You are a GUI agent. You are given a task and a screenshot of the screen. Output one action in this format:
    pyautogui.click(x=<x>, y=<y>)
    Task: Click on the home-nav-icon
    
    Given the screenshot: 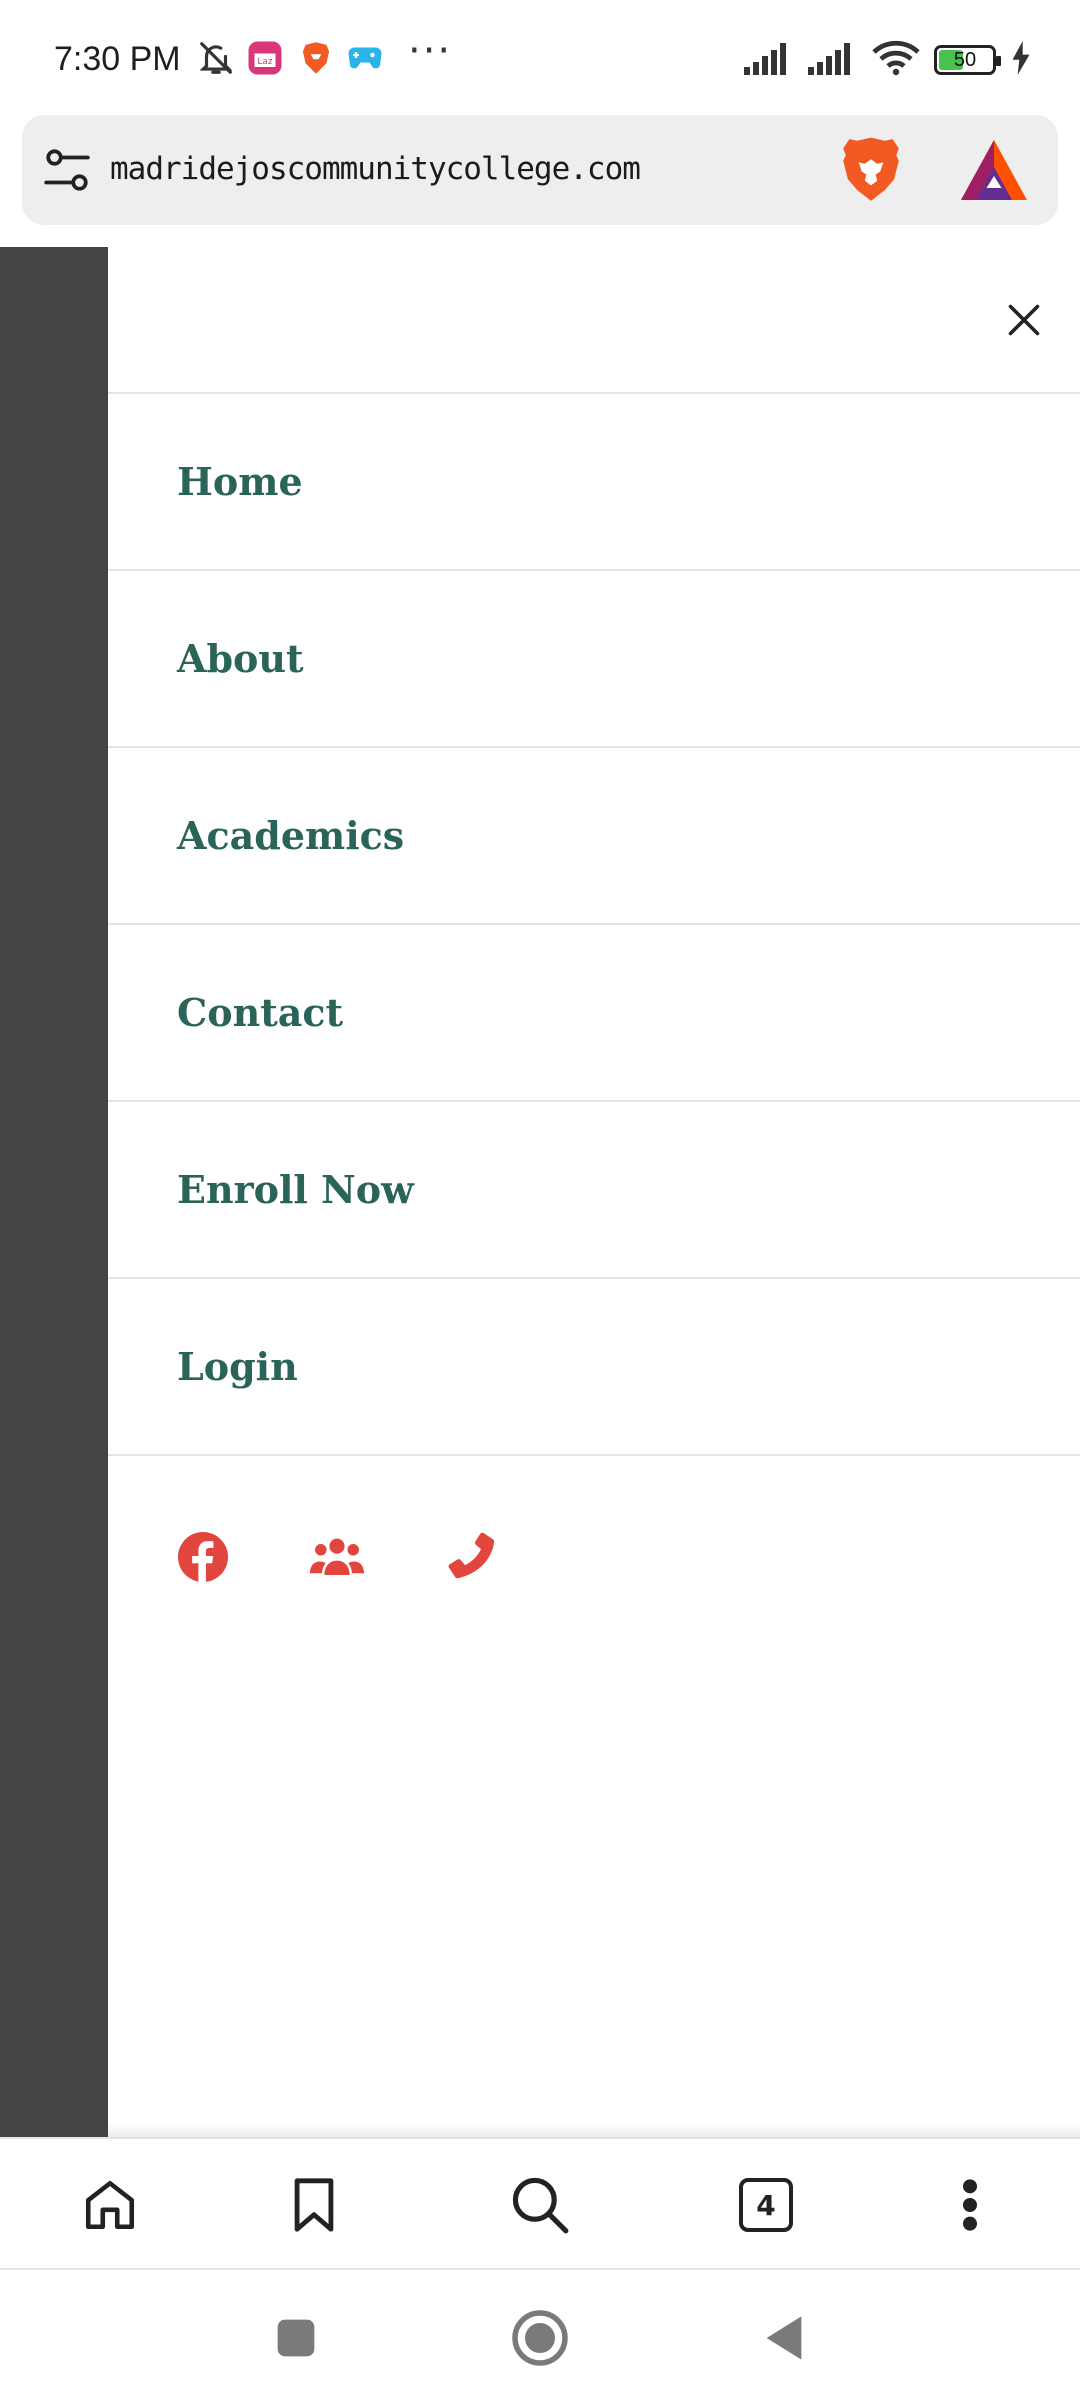 What is the action you would take?
    pyautogui.click(x=540, y=2338)
    